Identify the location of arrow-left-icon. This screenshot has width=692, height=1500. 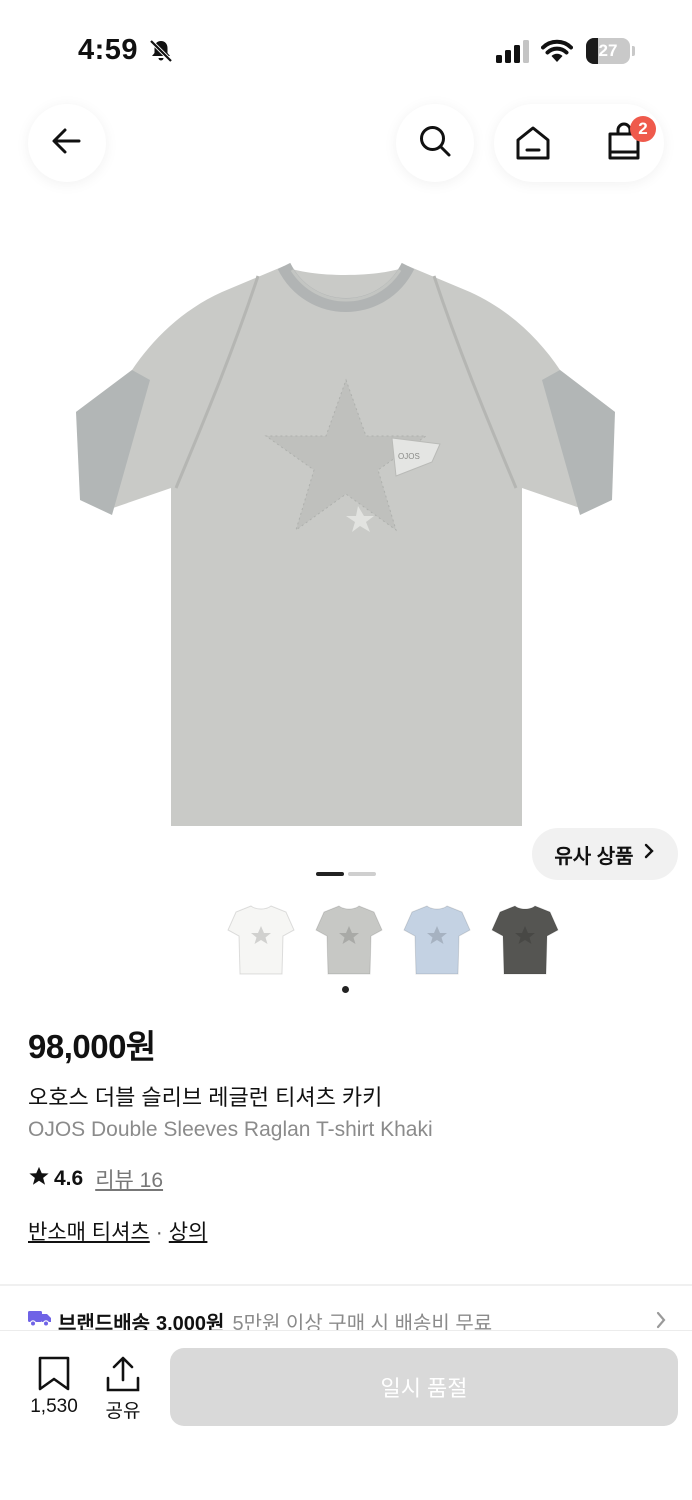
(67, 143).